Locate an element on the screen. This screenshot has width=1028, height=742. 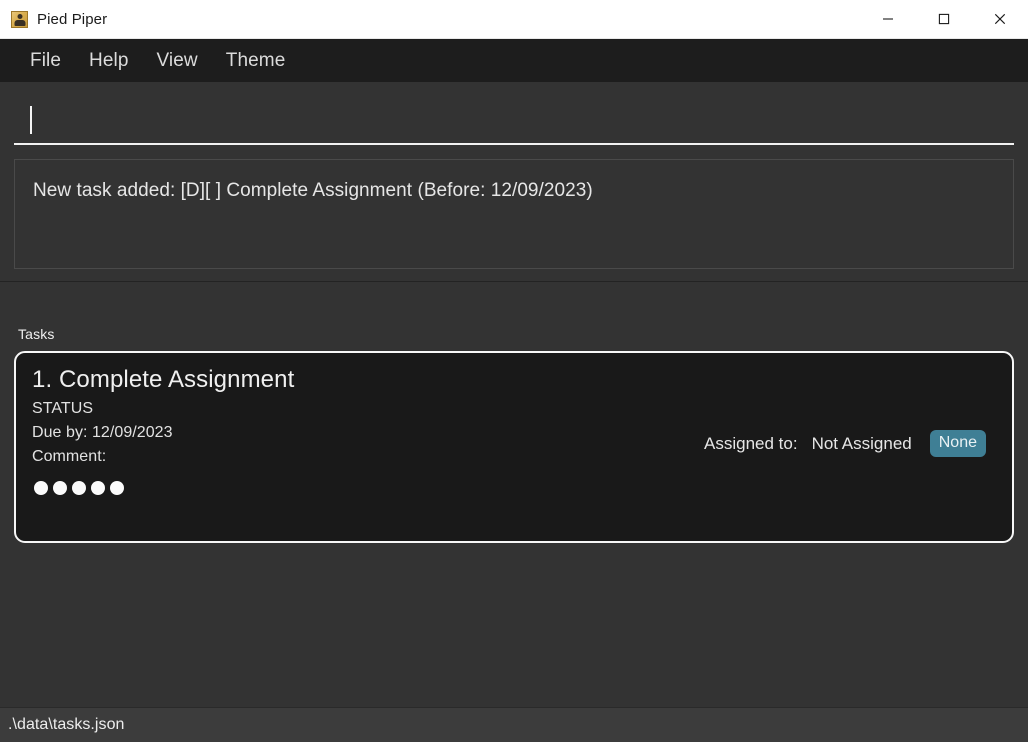
tasks-label: Tasks is located at coordinates (36, 334).